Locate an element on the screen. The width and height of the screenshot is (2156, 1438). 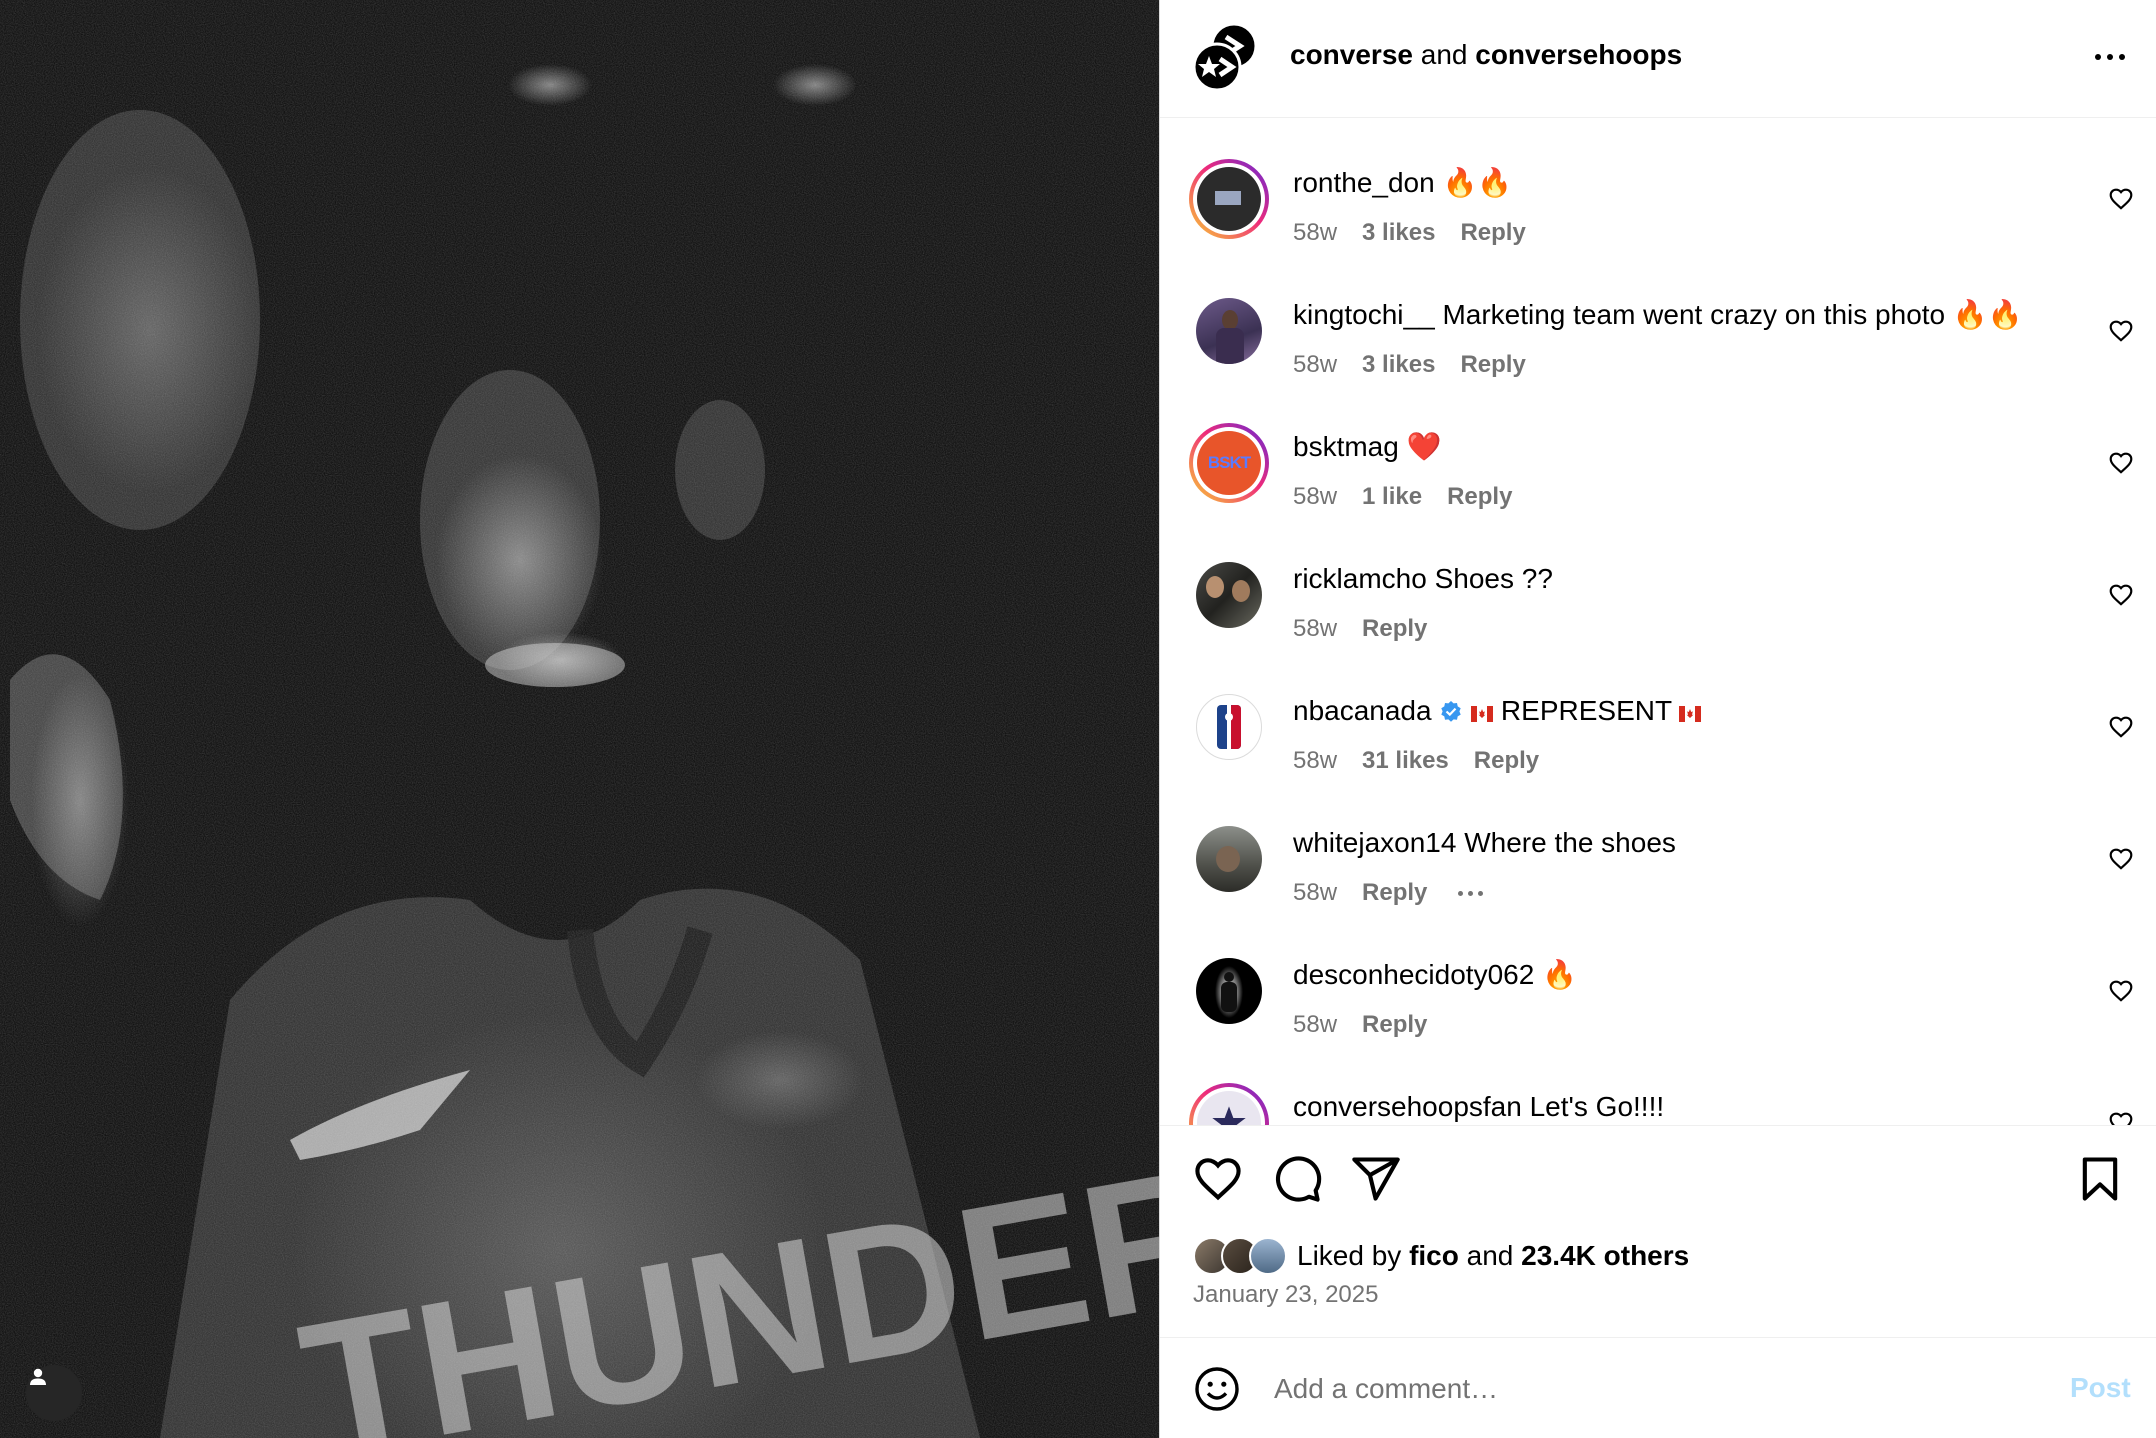
comment-item: nbacanada REPRESENT 58w 31 likes Reply is located at coordinates (1658, 713).